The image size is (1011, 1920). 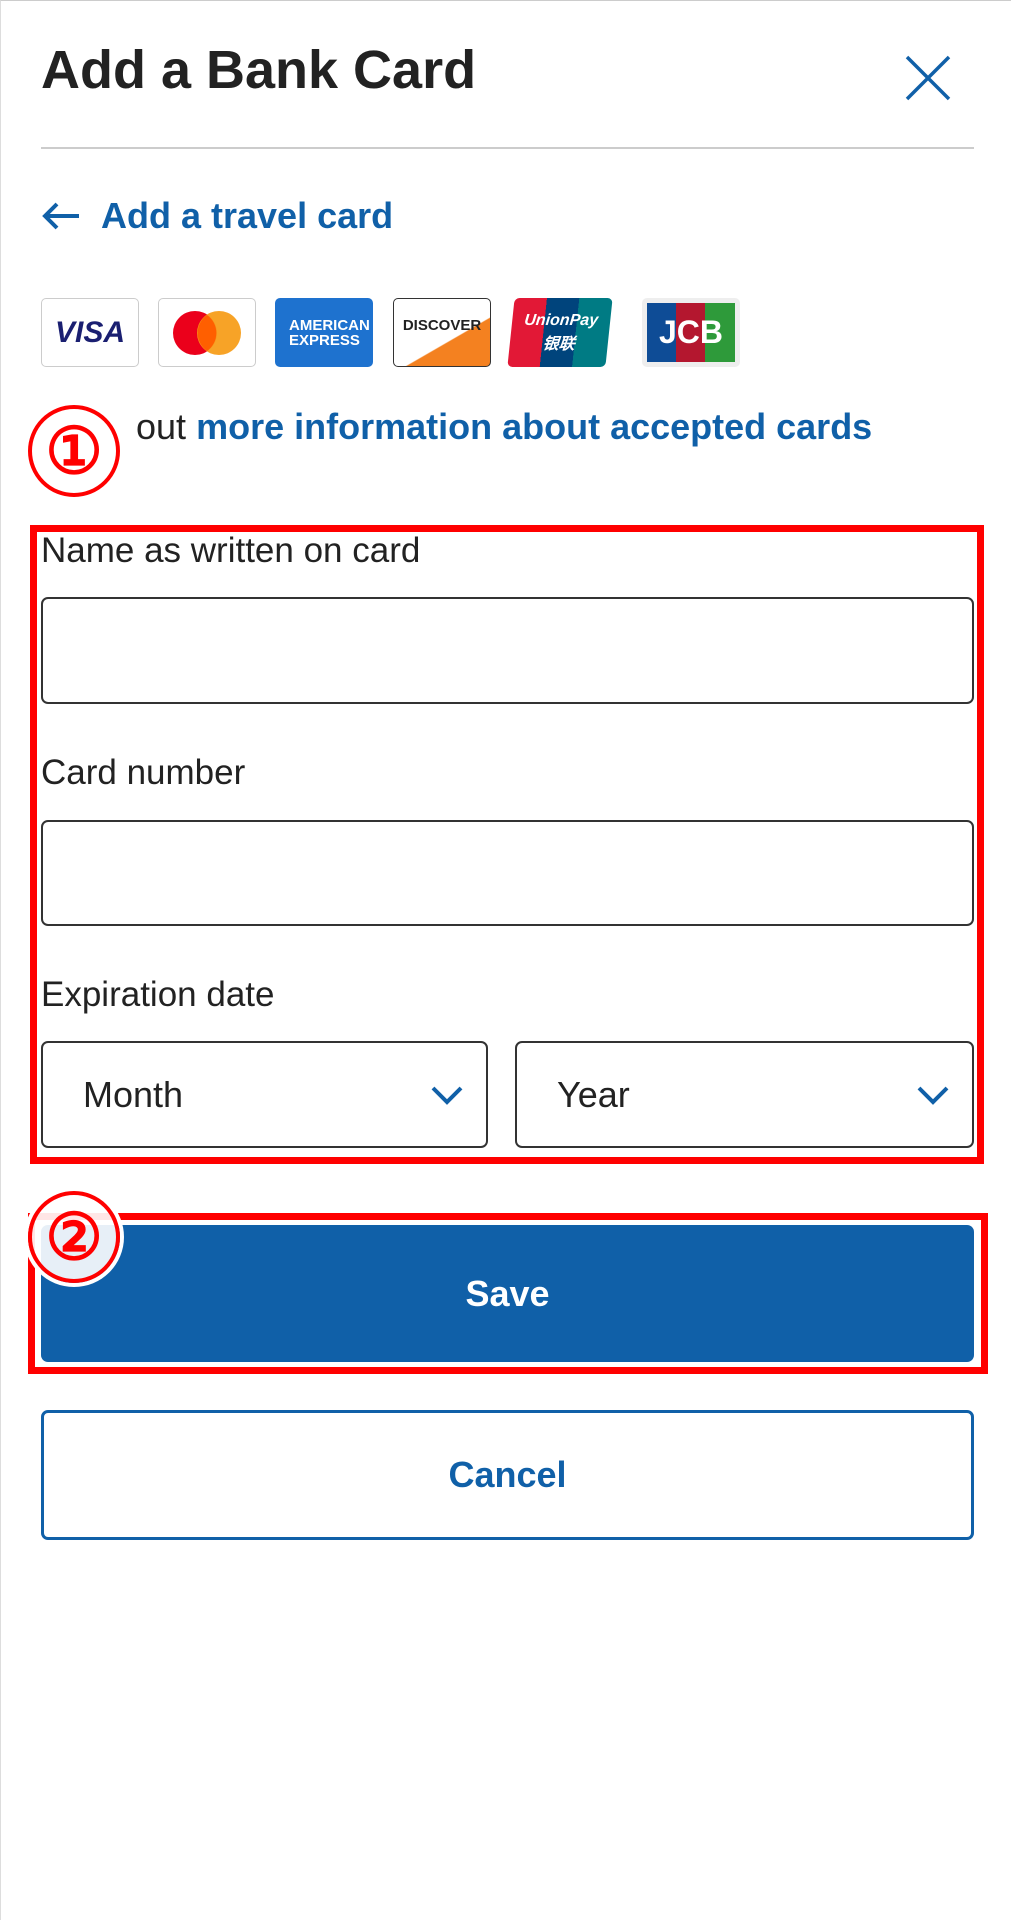 What do you see at coordinates (259, 70) in the screenshot?
I see `page-title: Add a Bank Card` at bounding box center [259, 70].